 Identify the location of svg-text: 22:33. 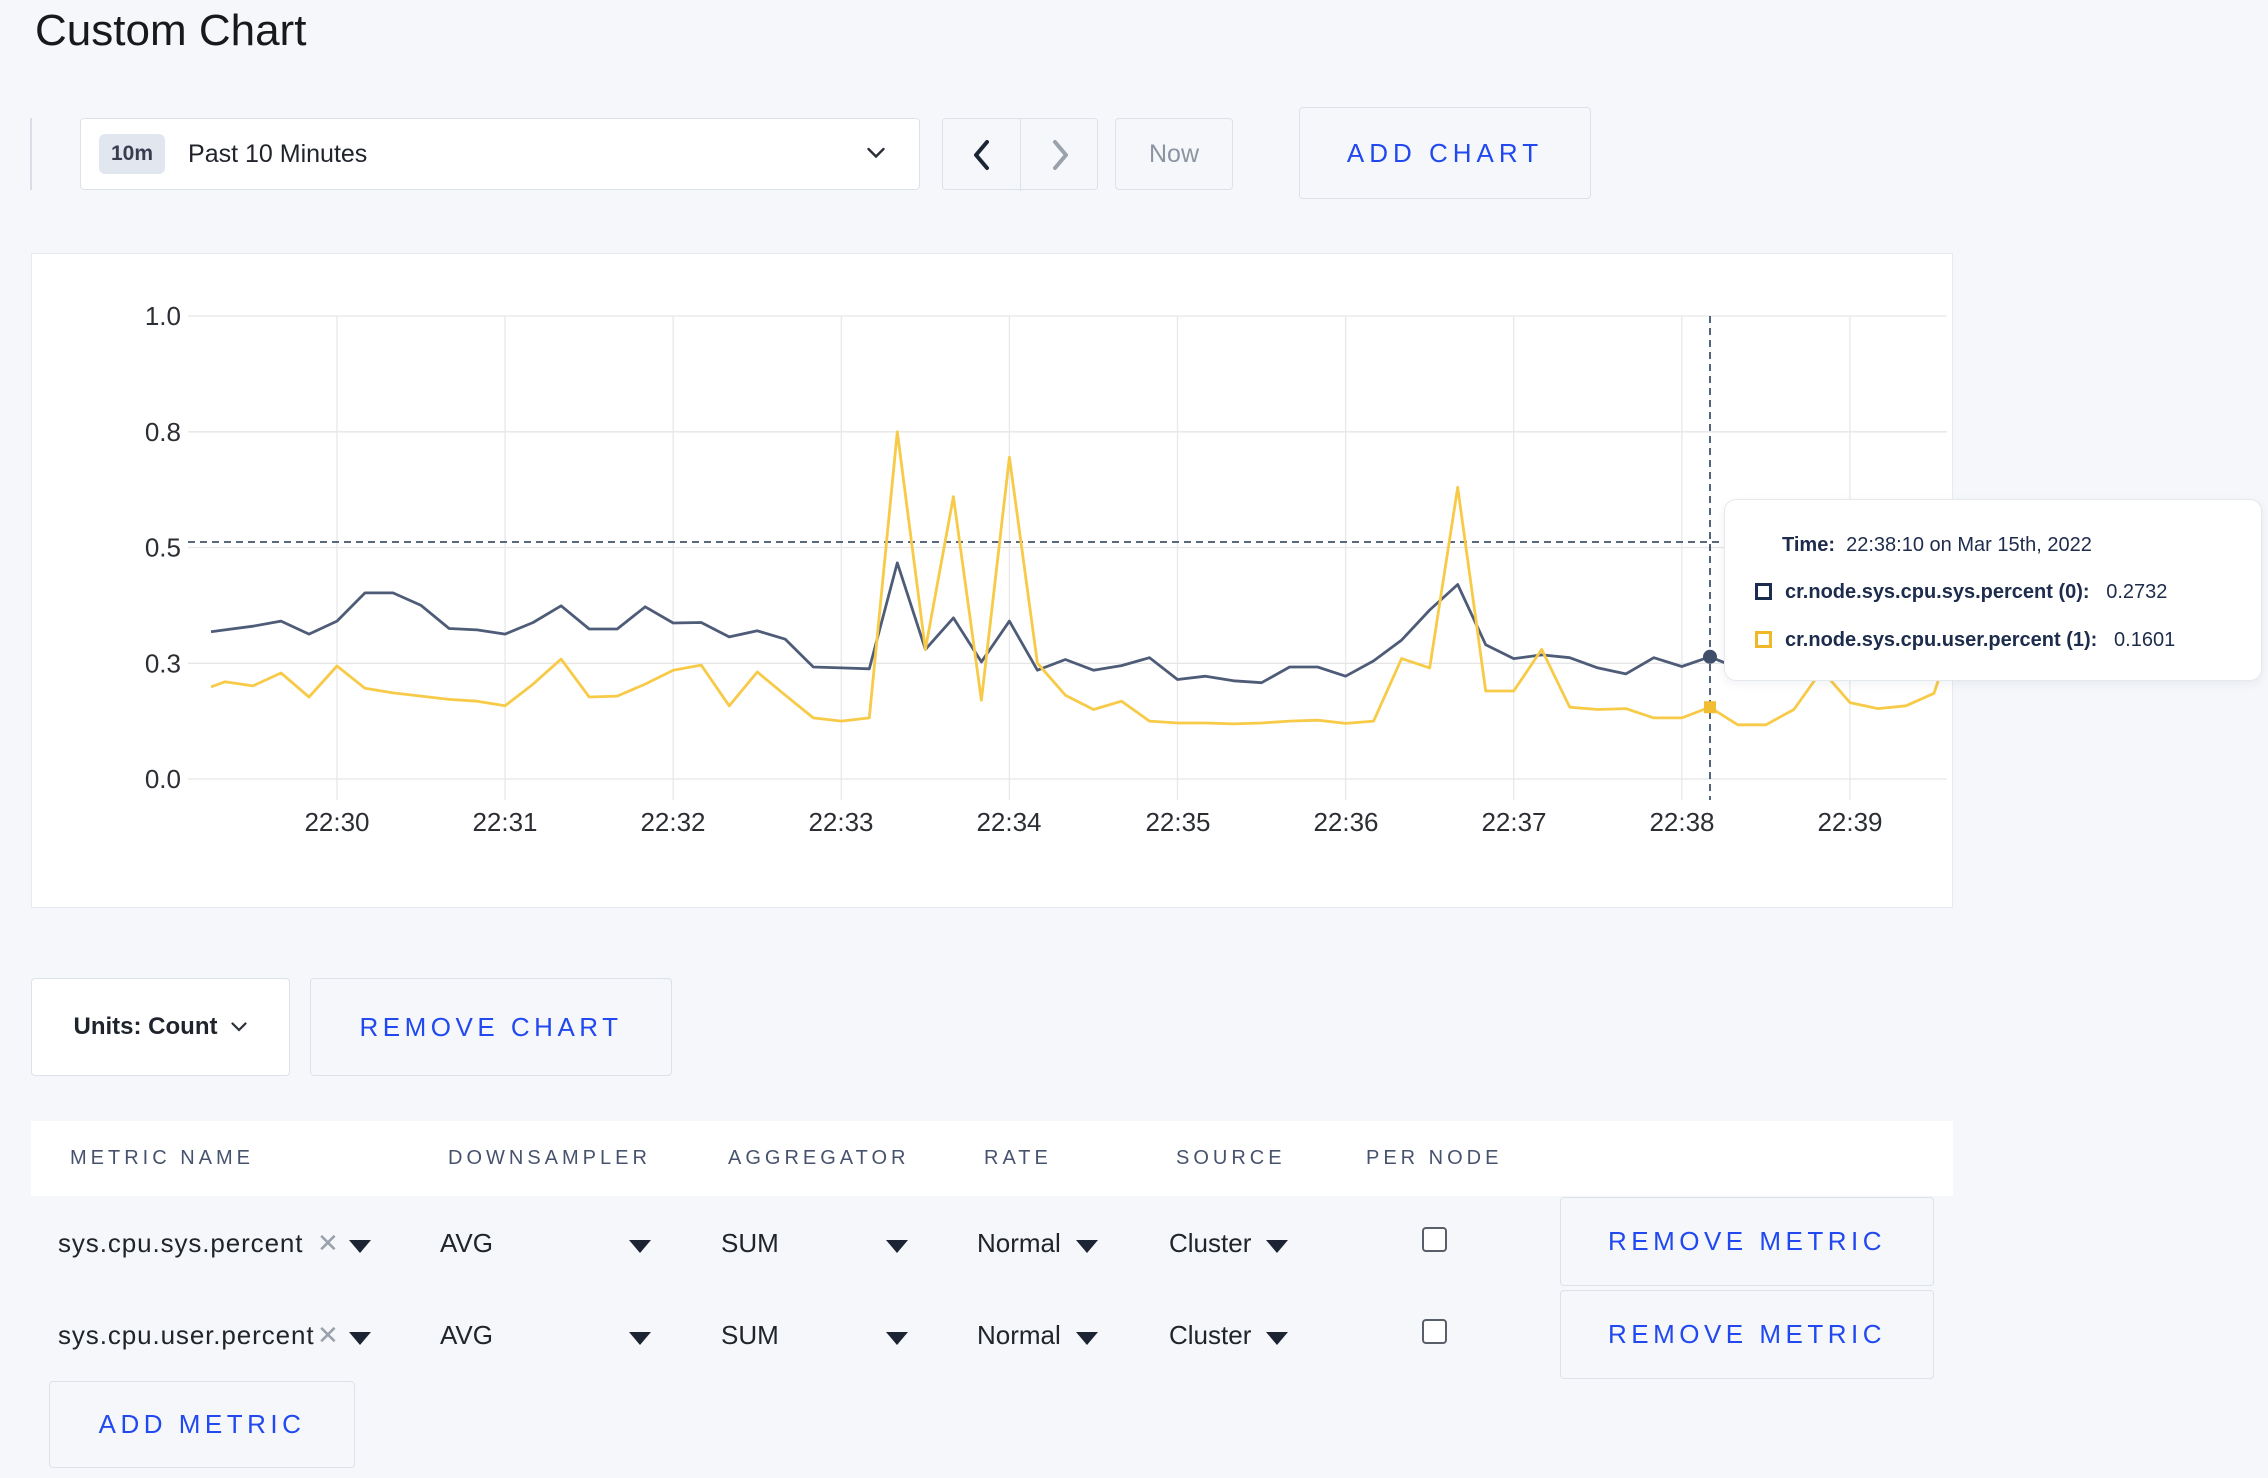
(840, 822).